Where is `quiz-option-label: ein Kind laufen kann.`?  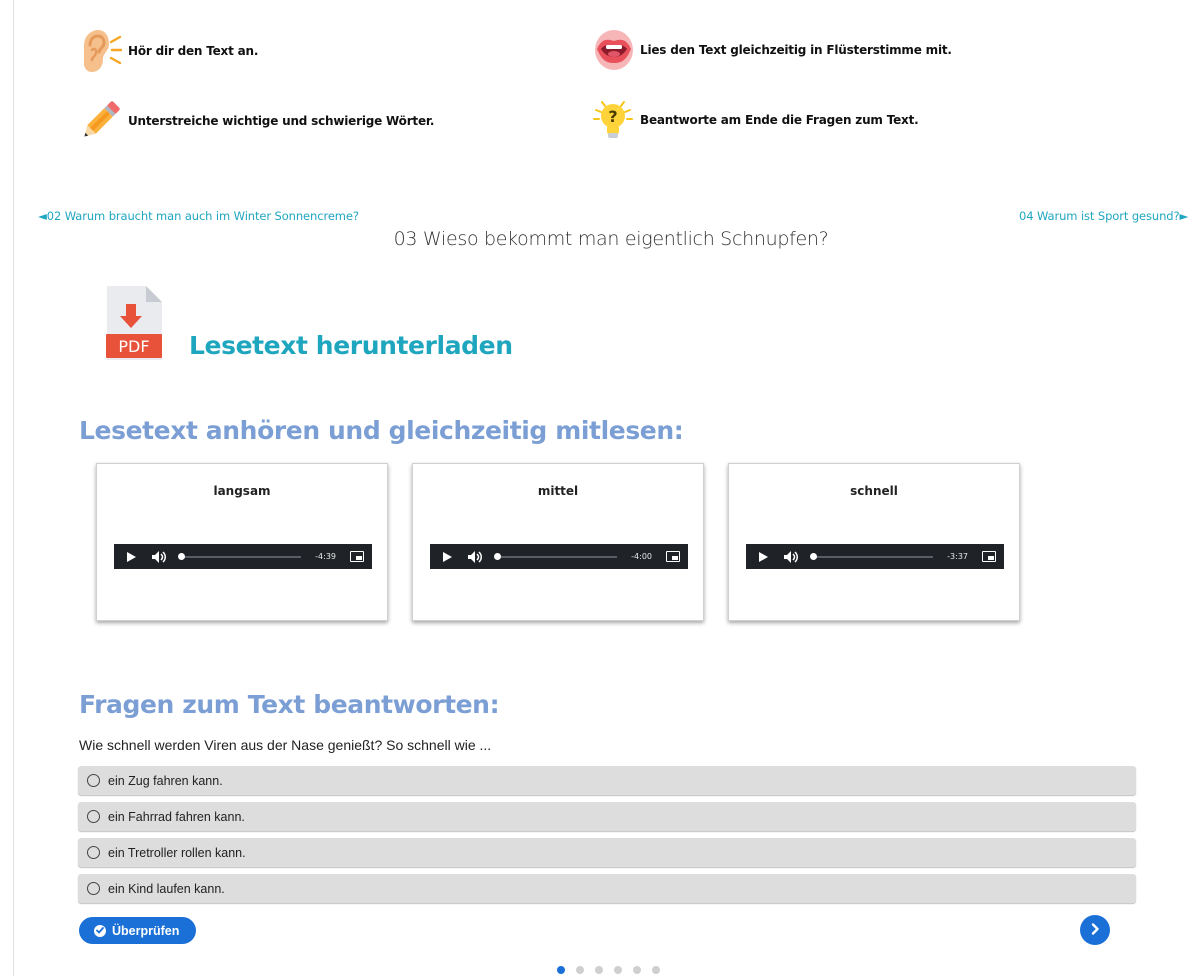
quiz-option-label: ein Kind laufen kann. is located at coordinates (166, 888).